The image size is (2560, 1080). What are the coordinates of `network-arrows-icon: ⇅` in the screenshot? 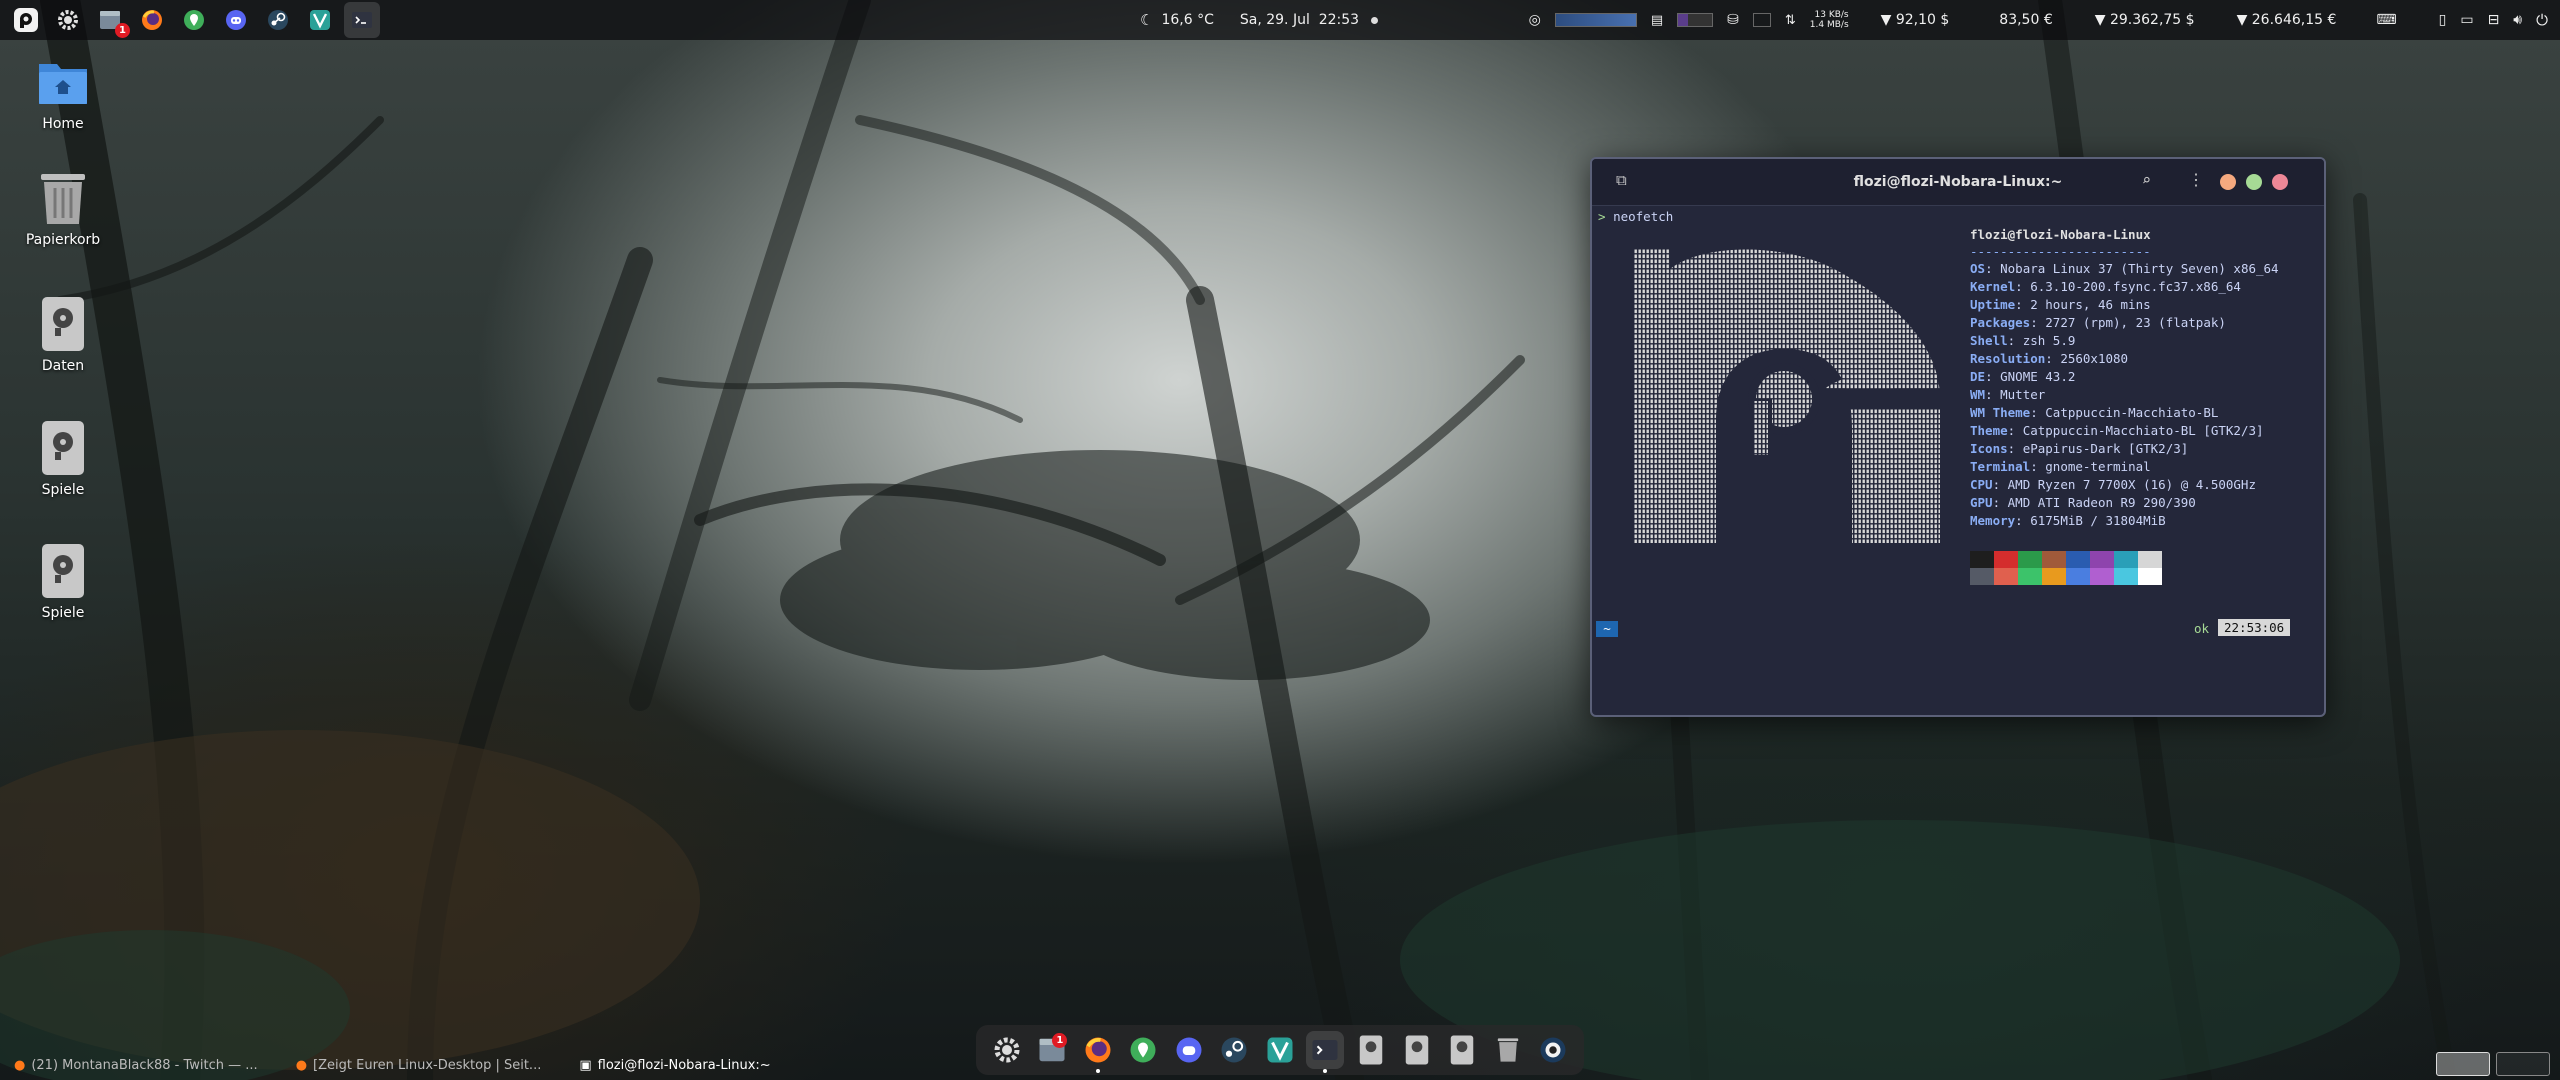 It's located at (1790, 20).